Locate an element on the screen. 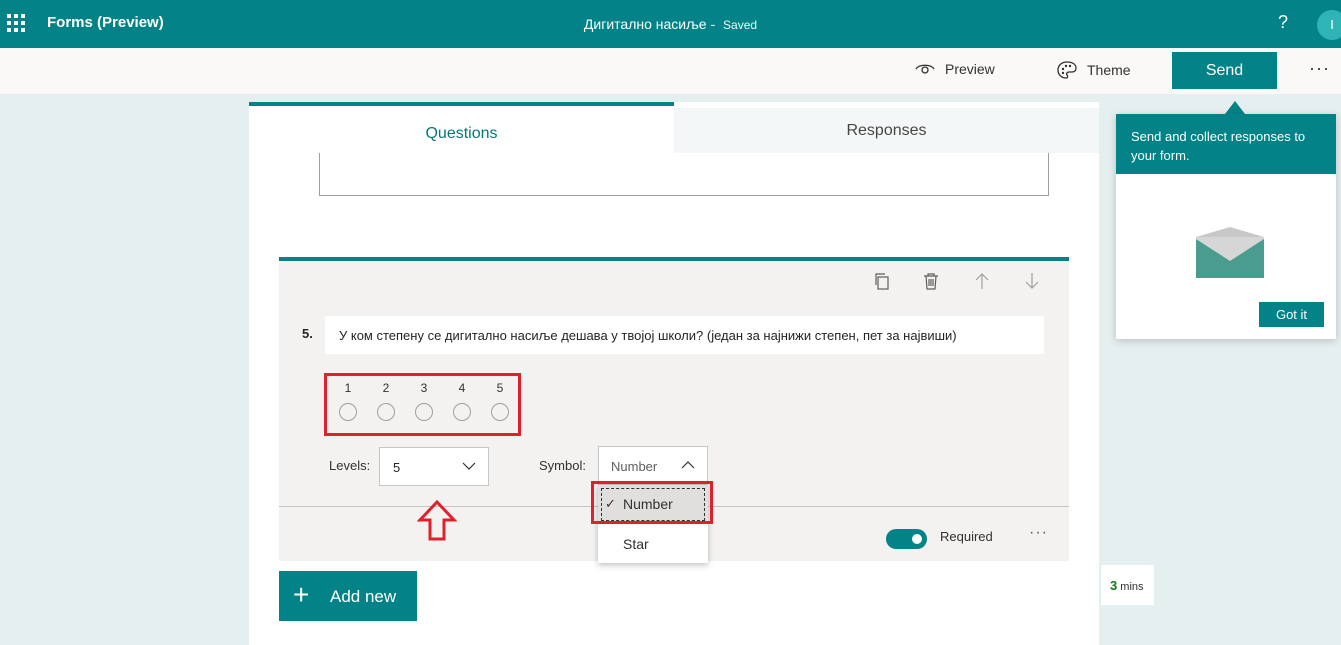 The height and width of the screenshot is (645, 1341). command-bar is located at coordinates (670, 71).